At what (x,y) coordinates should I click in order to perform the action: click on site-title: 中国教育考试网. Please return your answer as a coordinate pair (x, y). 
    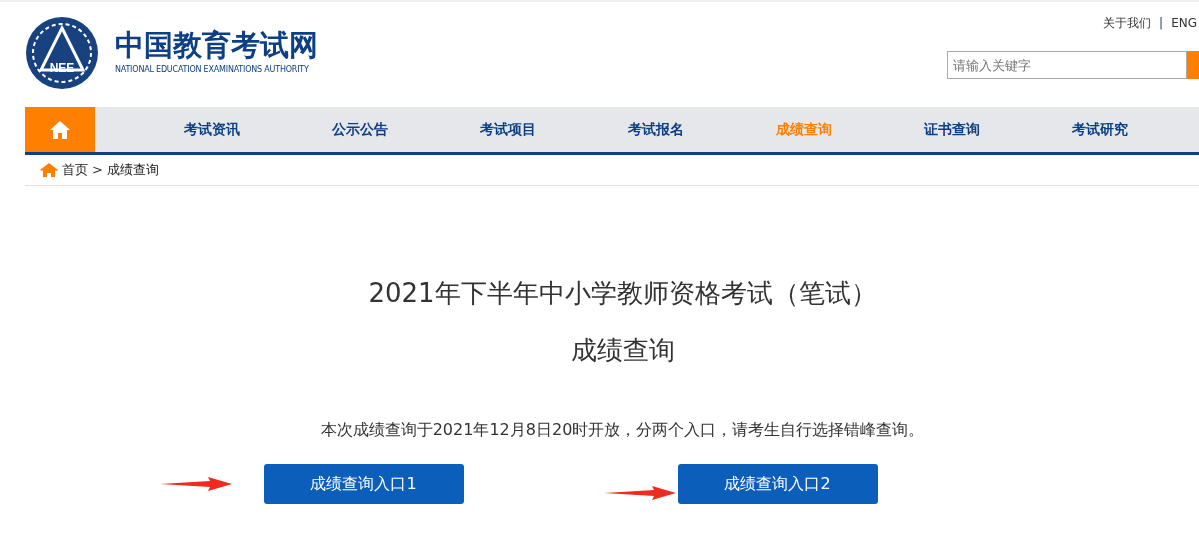
    Looking at the image, I should click on (216, 45).